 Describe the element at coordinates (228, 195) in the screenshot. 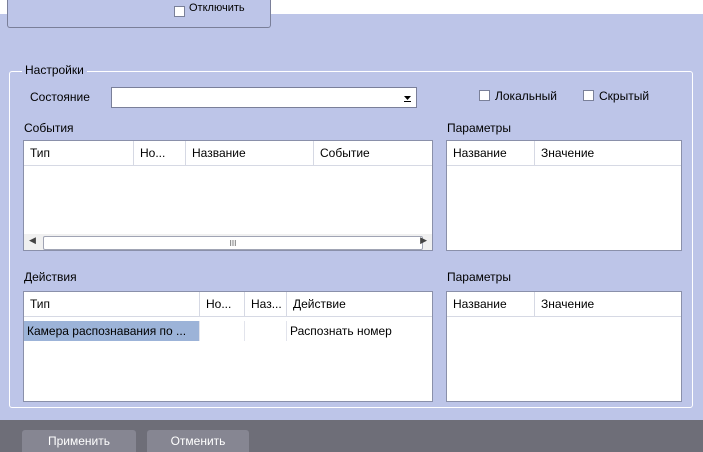

I see `events-table: Тип Но... Название Событие ◀ III ▶` at that location.